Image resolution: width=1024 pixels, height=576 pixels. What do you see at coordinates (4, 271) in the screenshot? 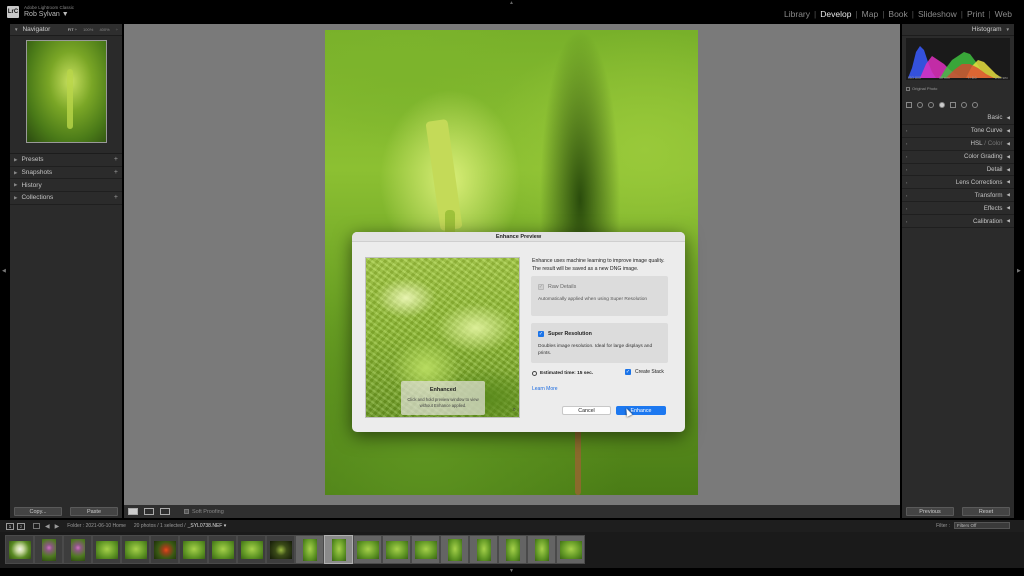
I see `left-panel-toggle-icon: ◀` at bounding box center [4, 271].